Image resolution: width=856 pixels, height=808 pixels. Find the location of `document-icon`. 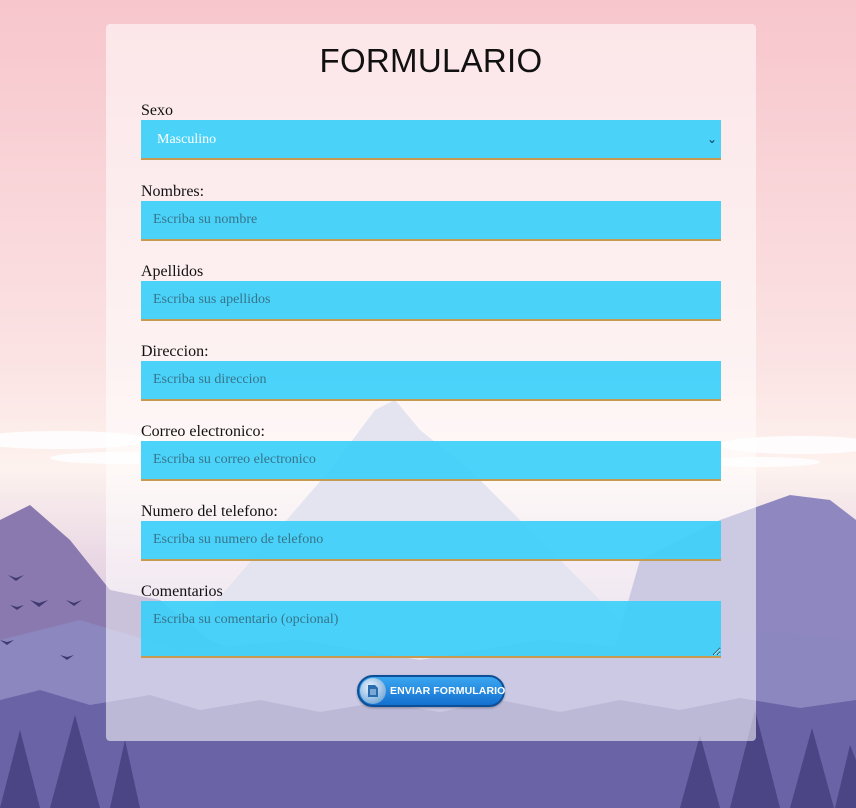

document-icon is located at coordinates (373, 691).